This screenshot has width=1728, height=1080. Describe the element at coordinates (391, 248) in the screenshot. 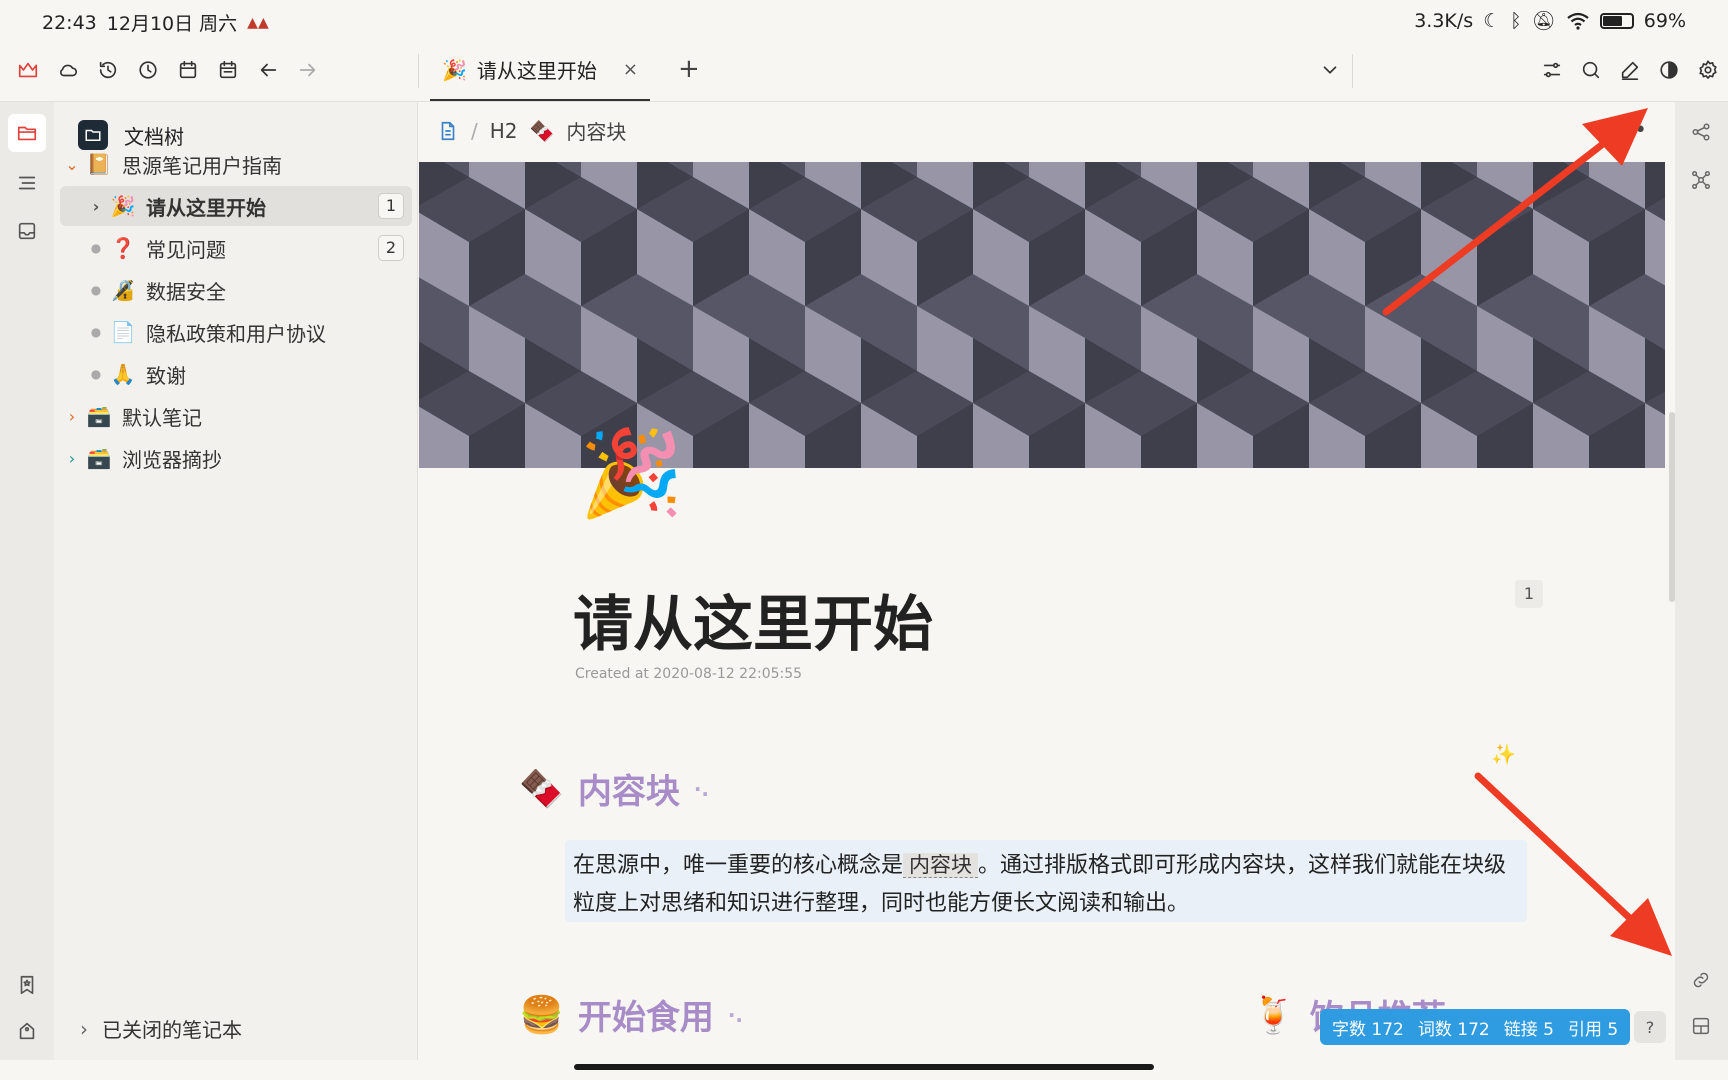

I see `ref-count-badge: 2` at that location.